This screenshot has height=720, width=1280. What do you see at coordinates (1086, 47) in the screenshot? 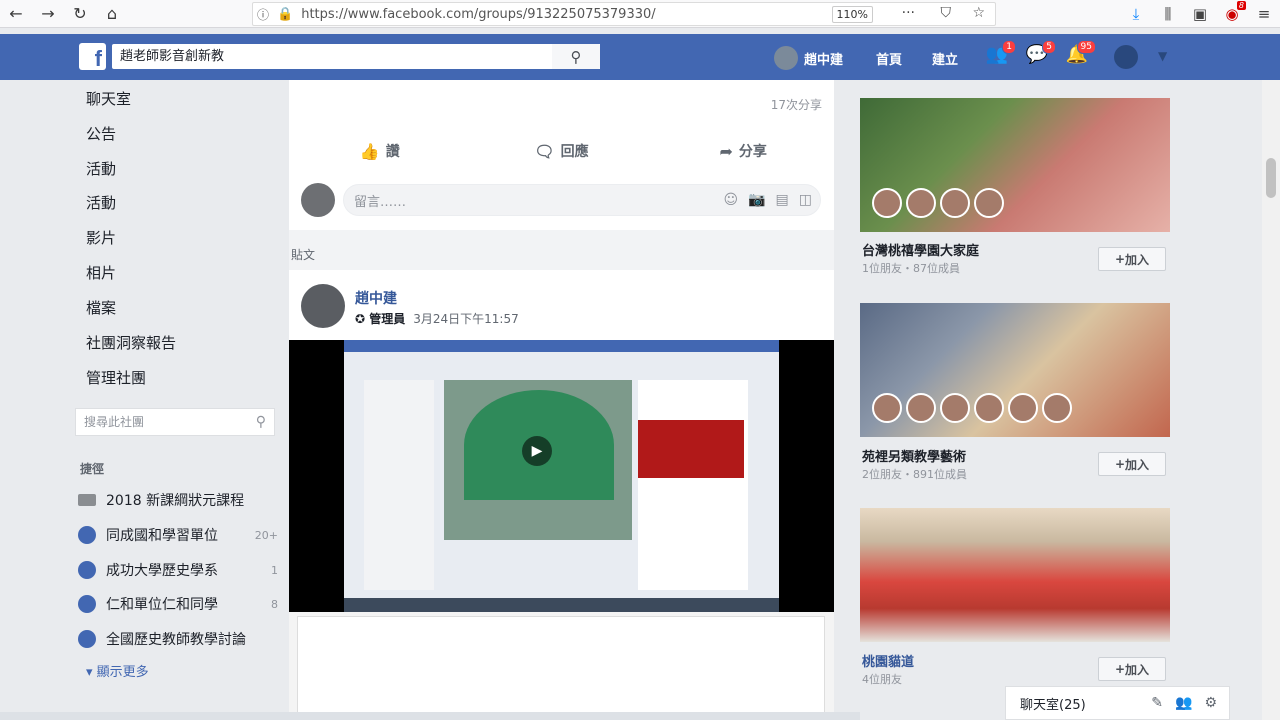
I see `notifications-badge: 95` at bounding box center [1086, 47].